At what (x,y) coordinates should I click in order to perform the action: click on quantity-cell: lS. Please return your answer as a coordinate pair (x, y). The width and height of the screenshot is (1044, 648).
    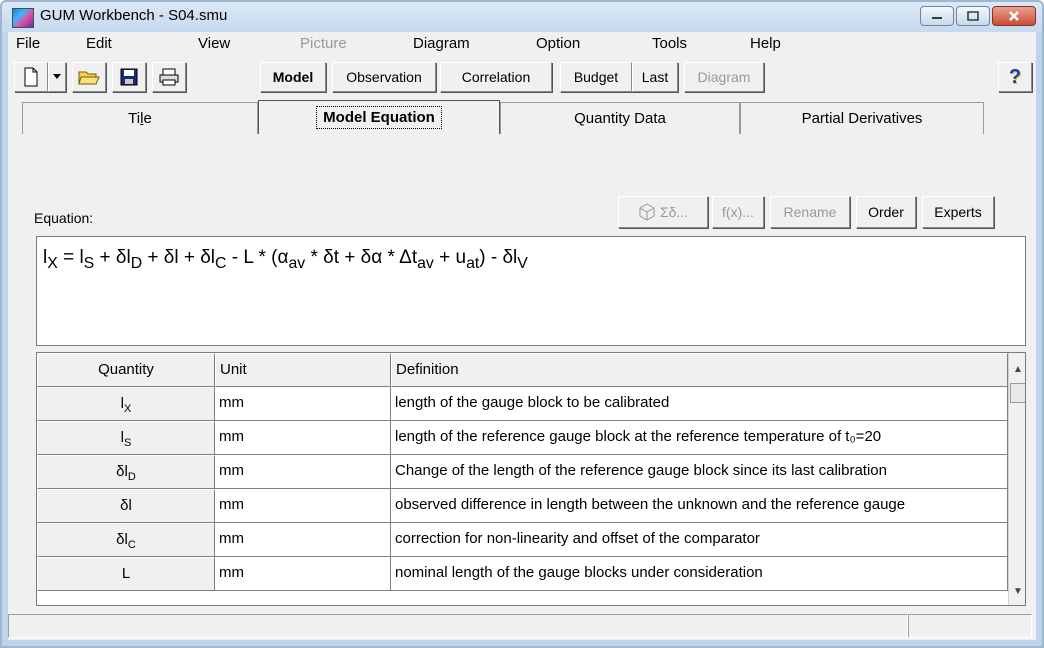
    Looking at the image, I should click on (126, 438).